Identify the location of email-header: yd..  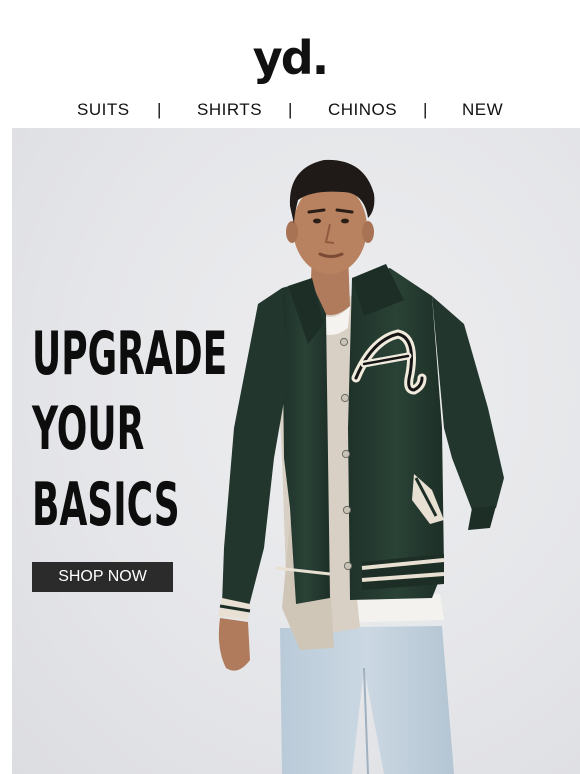
(290, 46).